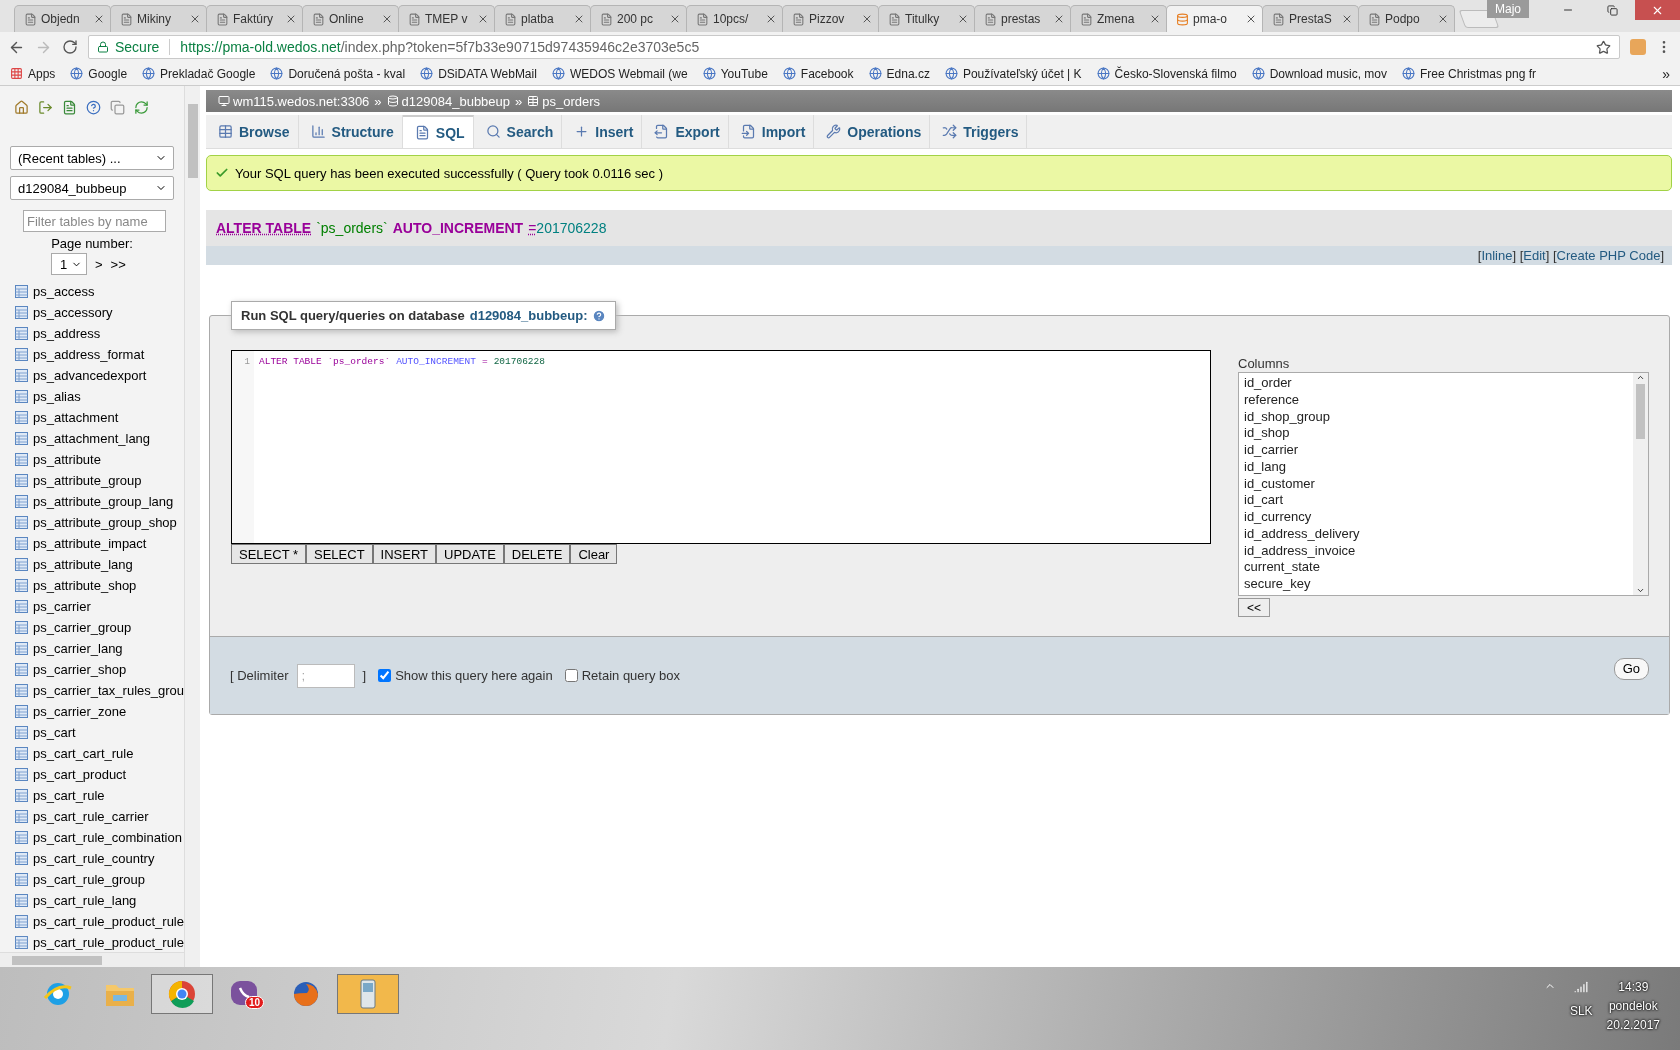 This screenshot has height=1050, width=1680. Describe the element at coordinates (446, 18) in the screenshot. I see `browser-tab: TMEP v` at that location.